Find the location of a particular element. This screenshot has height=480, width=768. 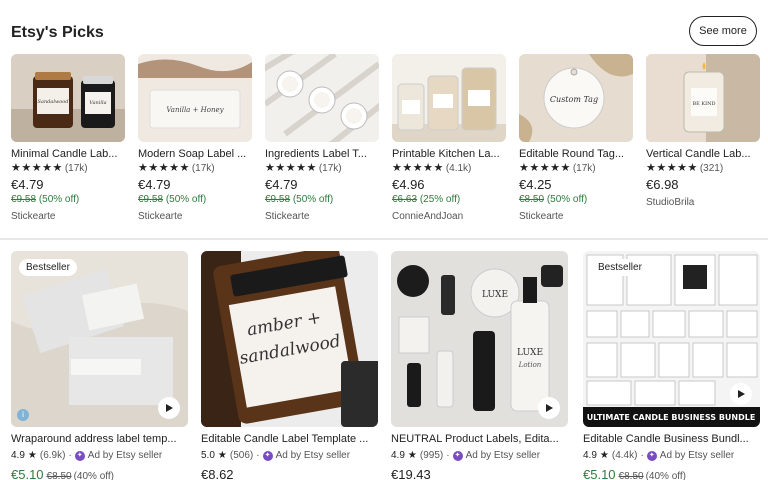

product-image: Vanilla + Honey is located at coordinates (195, 98).